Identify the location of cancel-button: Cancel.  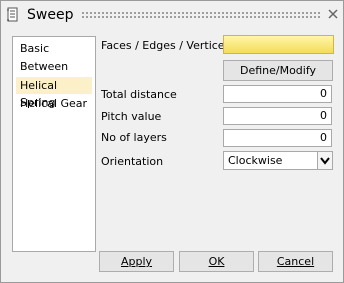
(295, 261).